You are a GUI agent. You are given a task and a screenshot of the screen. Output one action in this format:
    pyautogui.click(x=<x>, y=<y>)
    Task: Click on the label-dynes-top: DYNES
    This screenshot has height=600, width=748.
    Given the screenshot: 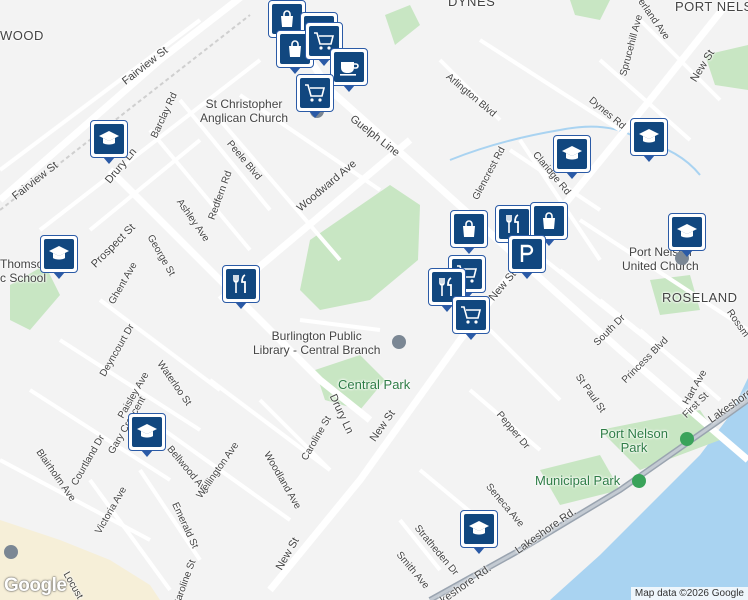 What is the action you would take?
    pyautogui.click(x=472, y=4)
    